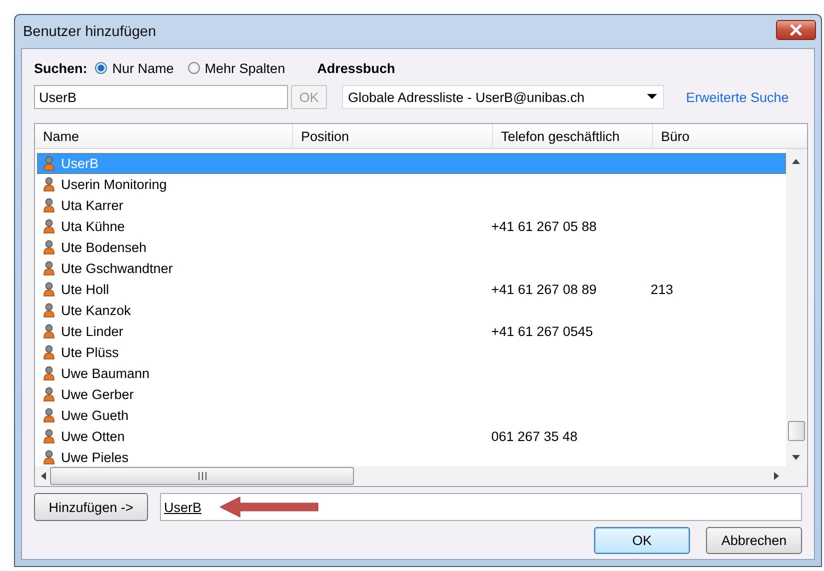 Image resolution: width=824 pixels, height=571 pixels. I want to click on scroll-up-icon, so click(796, 161).